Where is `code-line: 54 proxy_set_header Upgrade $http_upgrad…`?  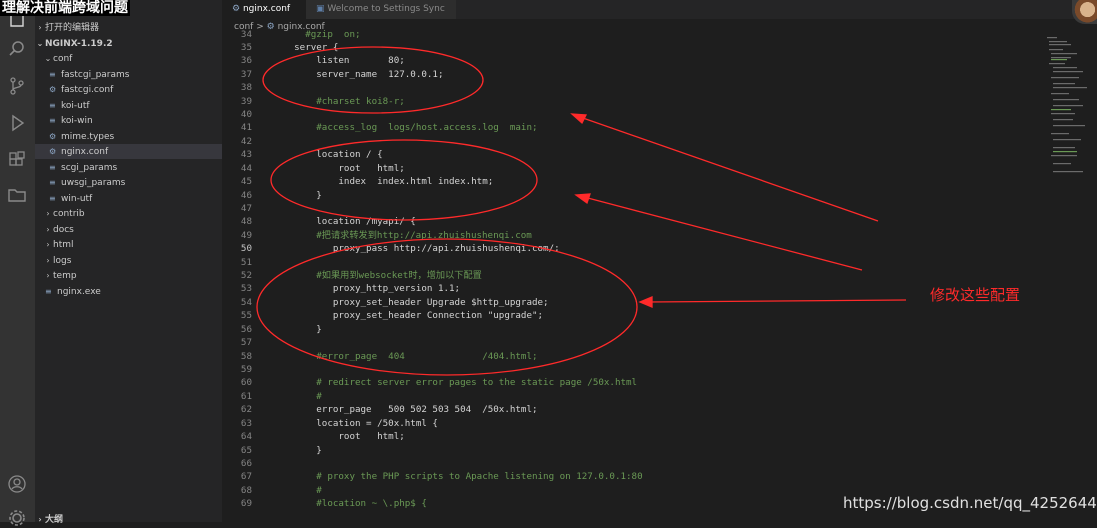 code-line: 54 proxy_set_header Upgrade $http_upgrad… is located at coordinates (632, 302).